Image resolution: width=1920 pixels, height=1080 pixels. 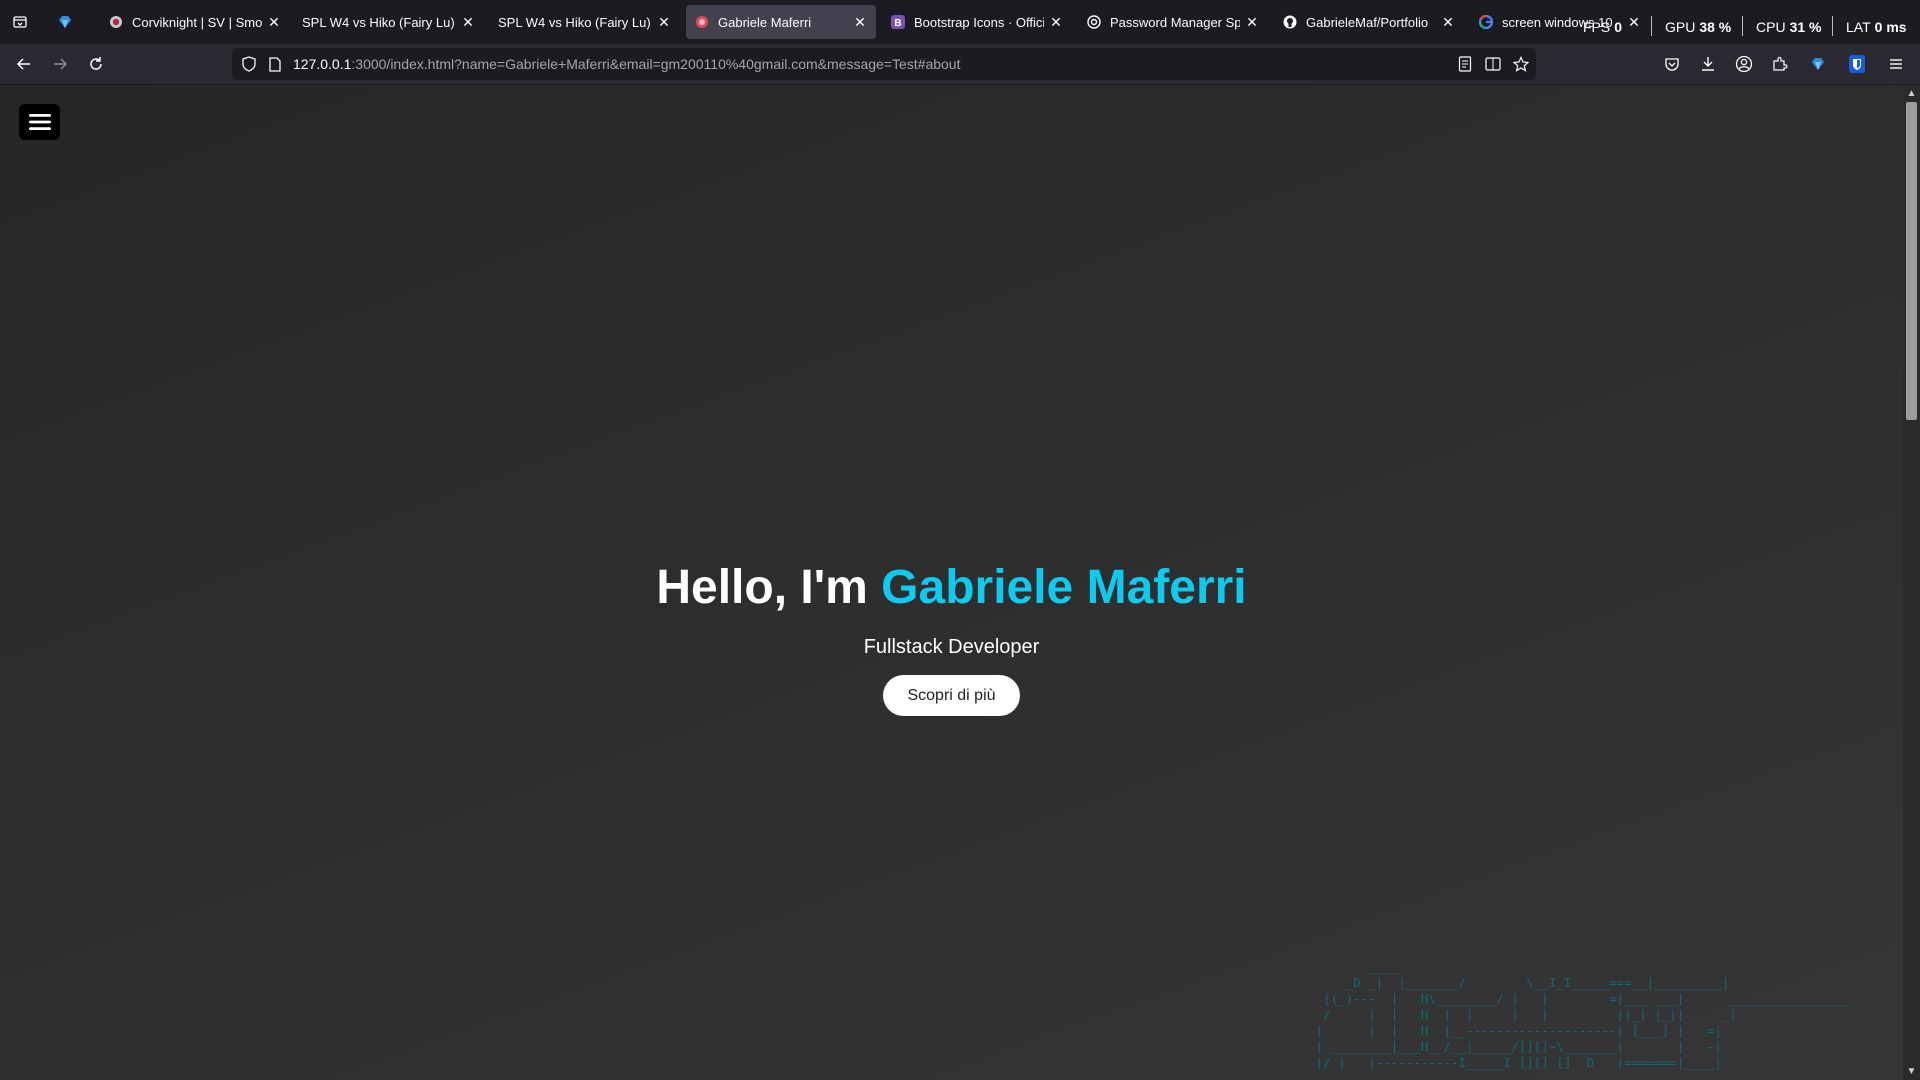 What do you see at coordinates (951, 647) in the screenshot?
I see `hero-role: Fullstack Developer` at bounding box center [951, 647].